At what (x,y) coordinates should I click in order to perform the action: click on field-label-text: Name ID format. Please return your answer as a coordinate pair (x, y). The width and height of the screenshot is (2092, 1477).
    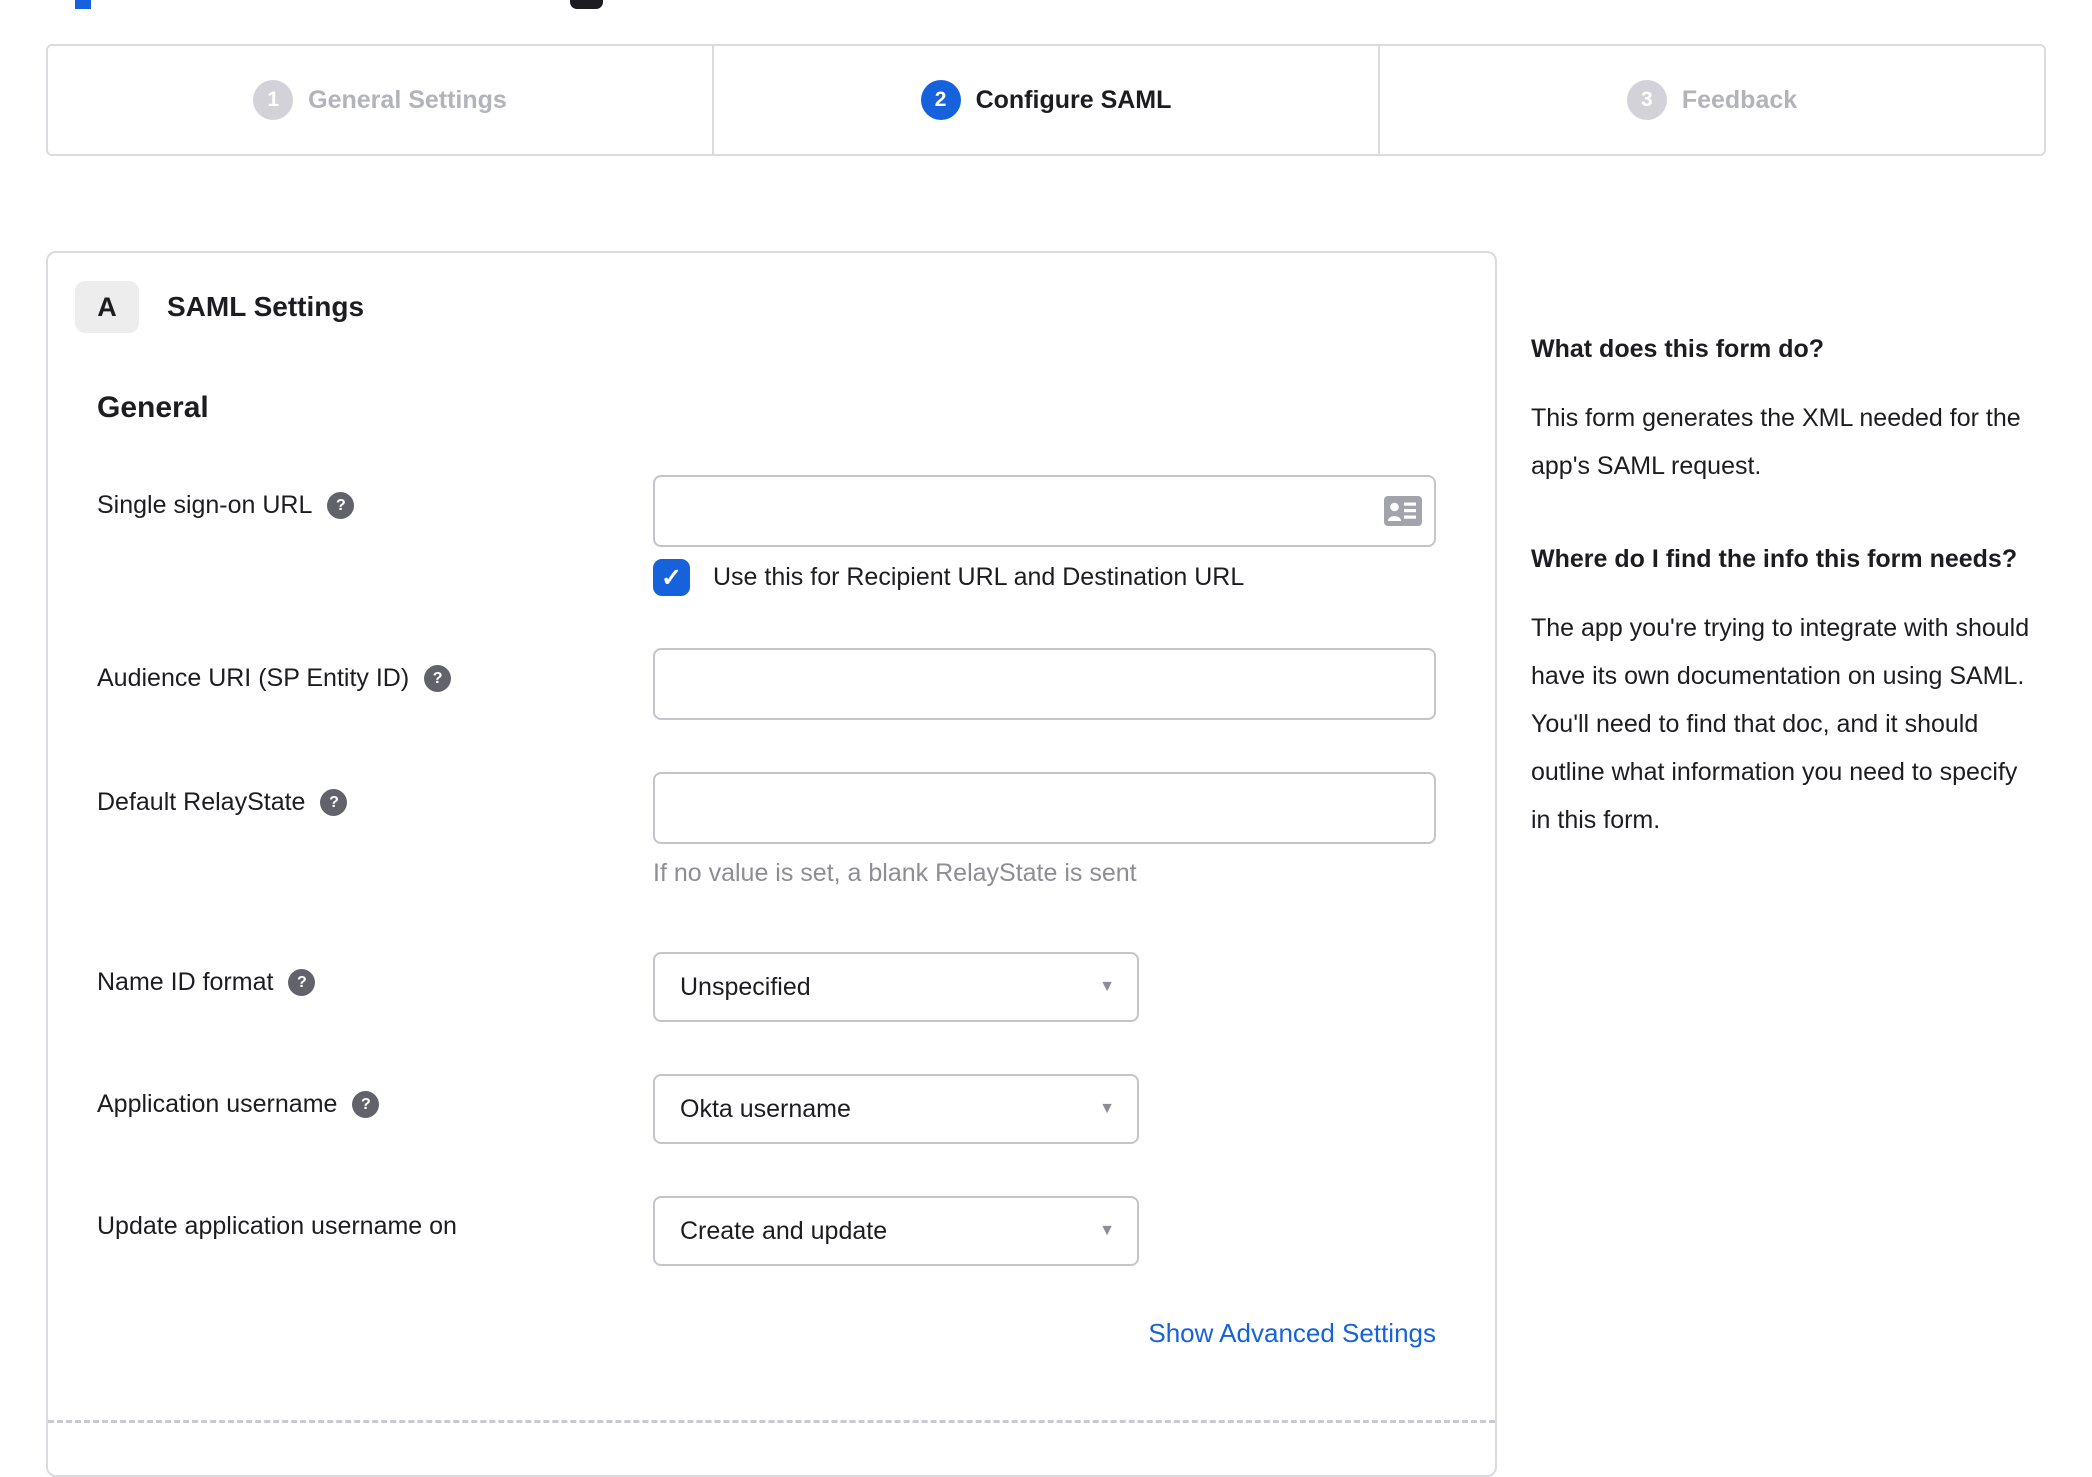
    Looking at the image, I should click on (185, 982).